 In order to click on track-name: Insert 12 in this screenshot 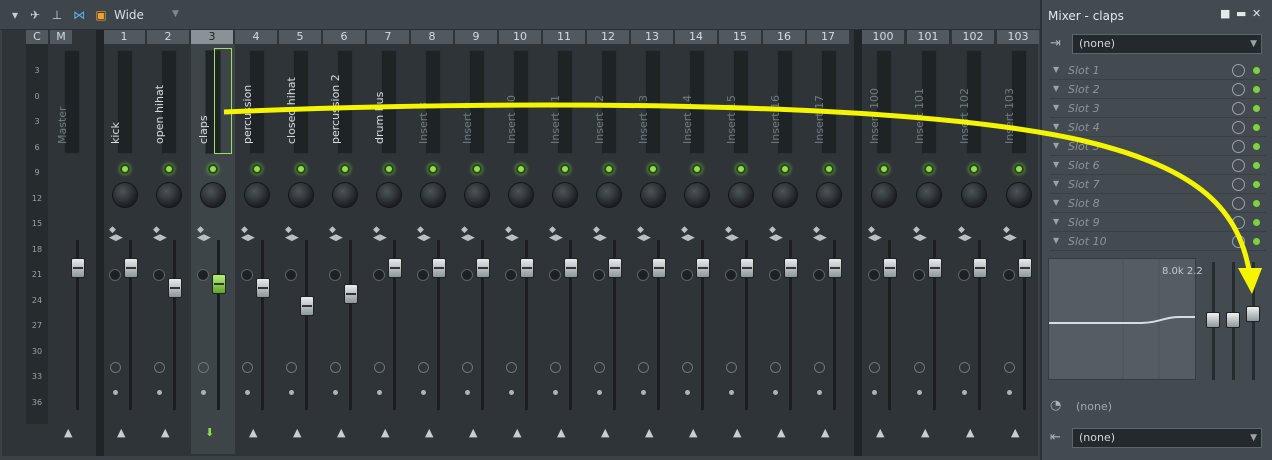, I will do `click(599, 119)`.